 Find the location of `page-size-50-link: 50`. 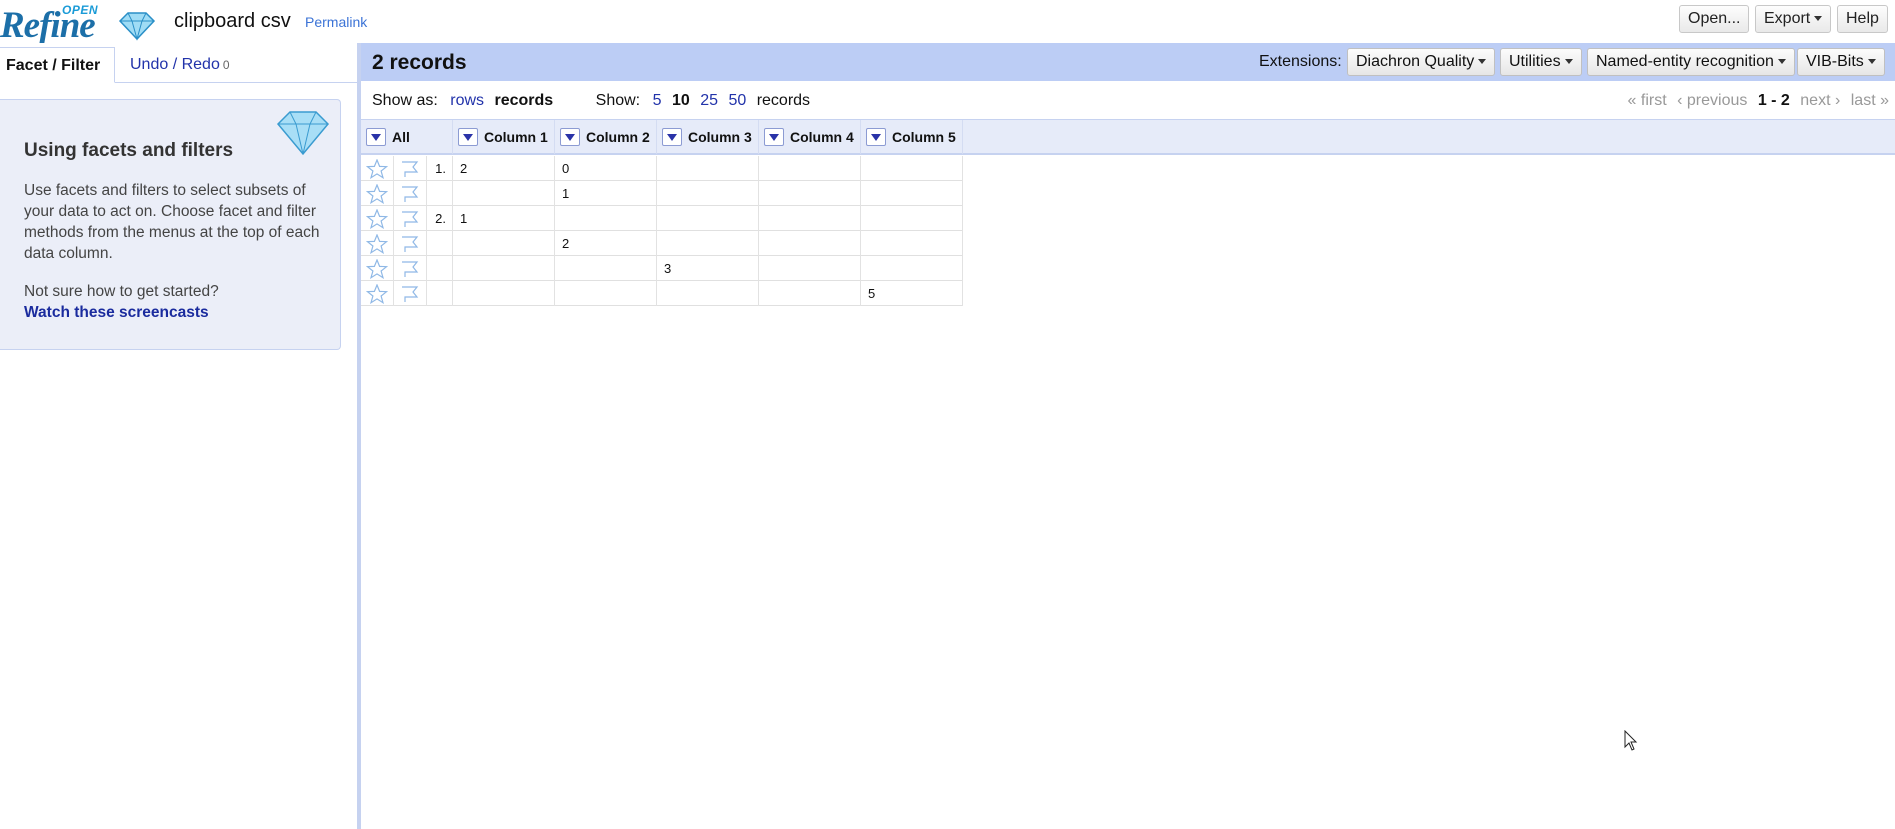

page-size-50-link: 50 is located at coordinates (737, 100).